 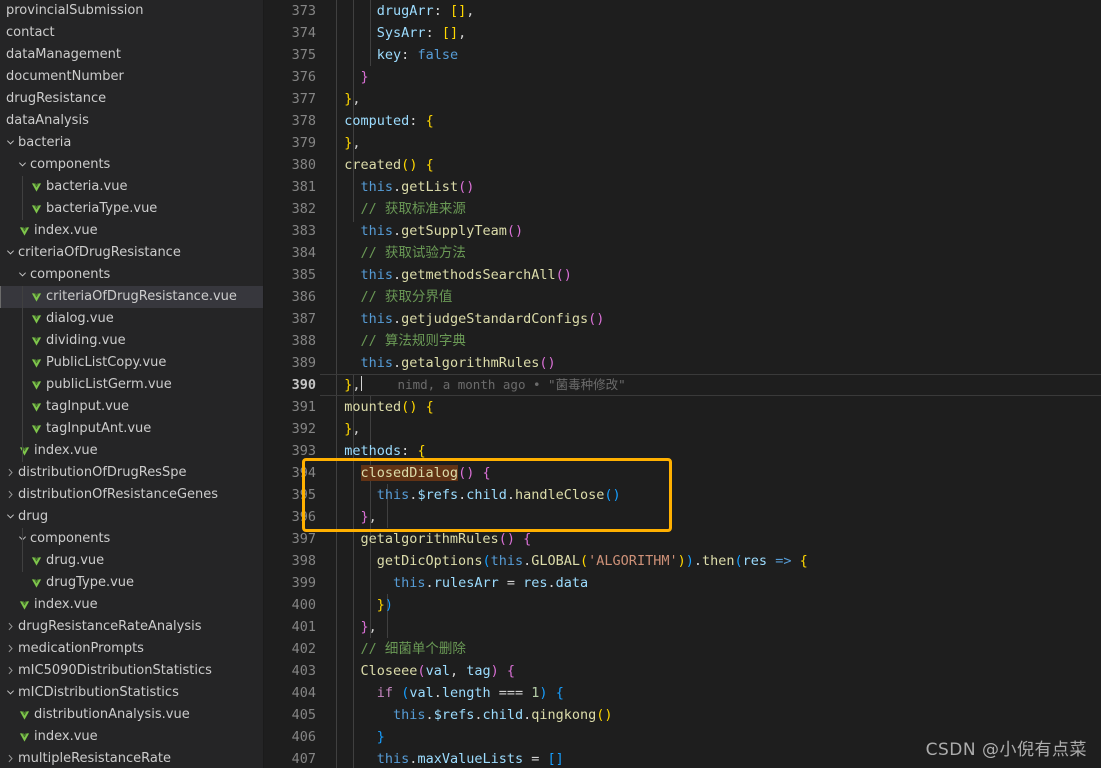 What do you see at coordinates (131, 649) in the screenshot?
I see `folder-tree-item-medicationprompts: medicationPrompts` at bounding box center [131, 649].